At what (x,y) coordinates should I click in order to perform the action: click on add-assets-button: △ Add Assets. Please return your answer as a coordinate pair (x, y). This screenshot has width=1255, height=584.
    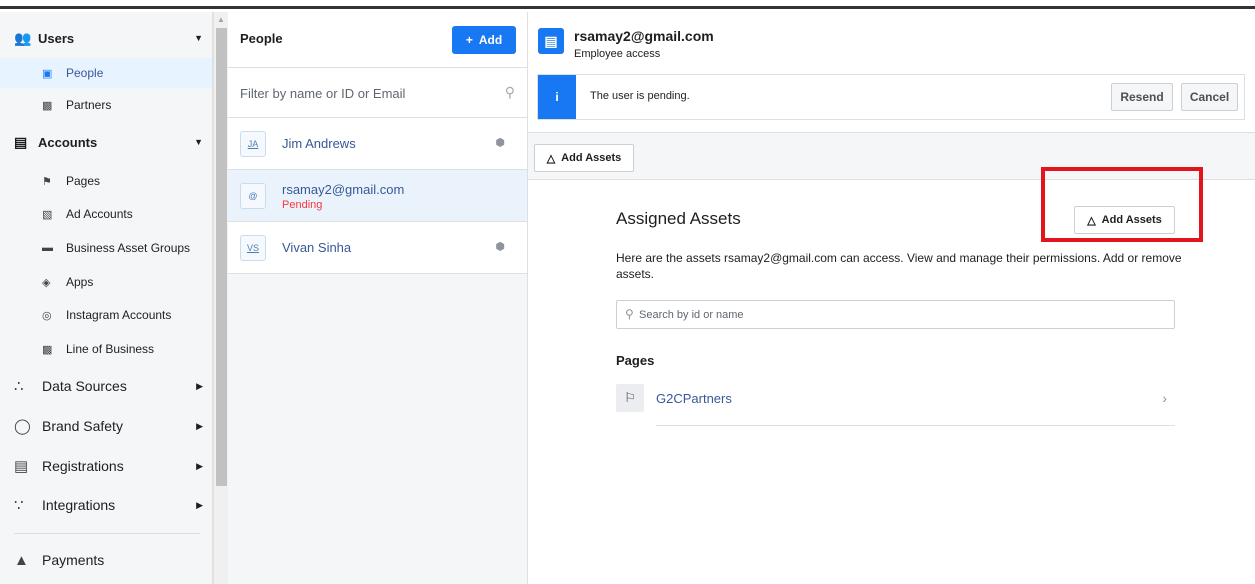
    Looking at the image, I should click on (1124, 220).